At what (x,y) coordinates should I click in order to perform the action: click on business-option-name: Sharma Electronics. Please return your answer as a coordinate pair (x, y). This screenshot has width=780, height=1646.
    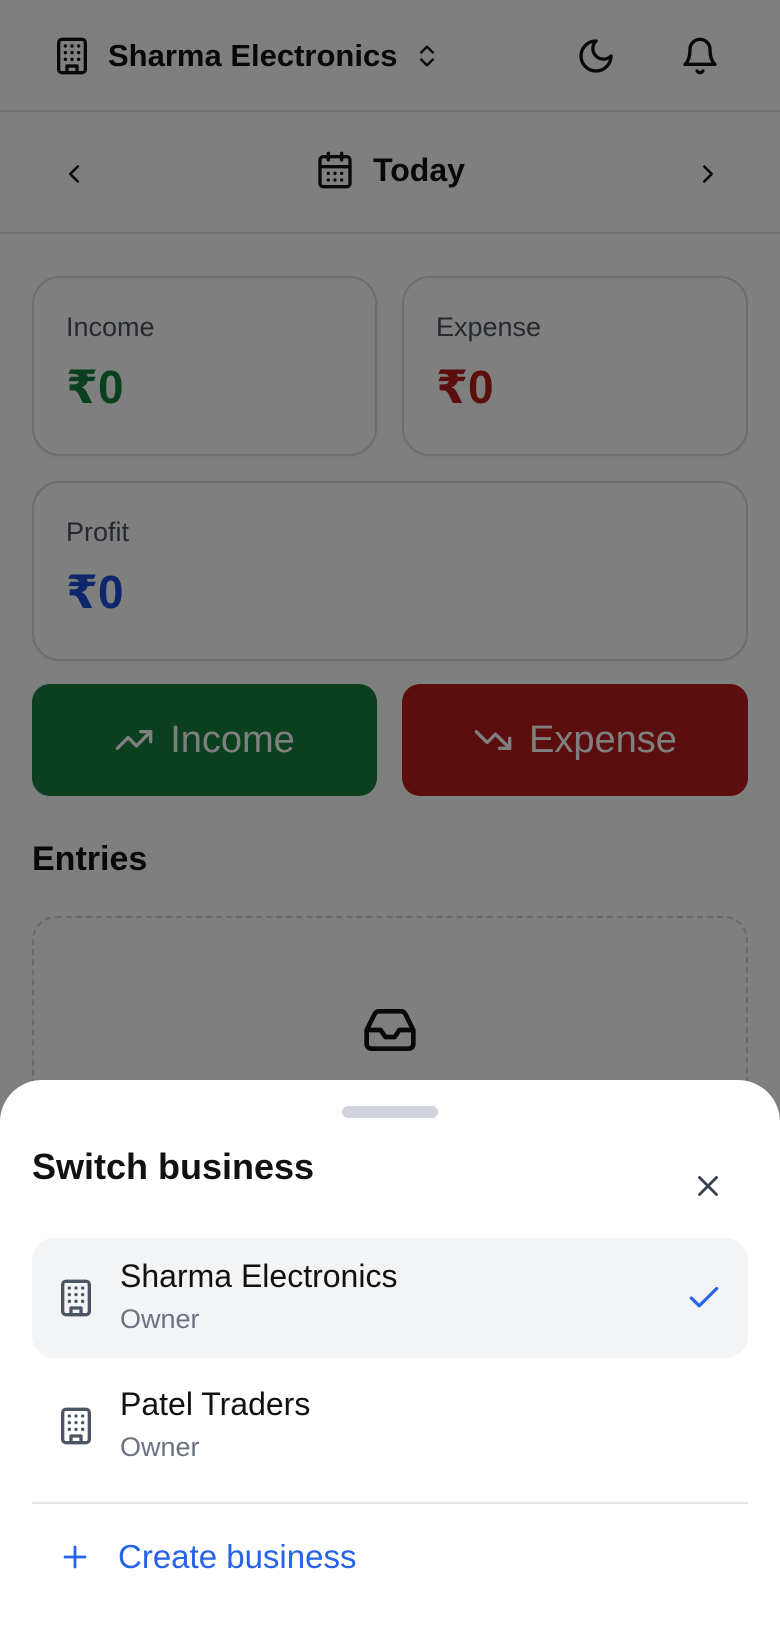
    Looking at the image, I should click on (259, 1276).